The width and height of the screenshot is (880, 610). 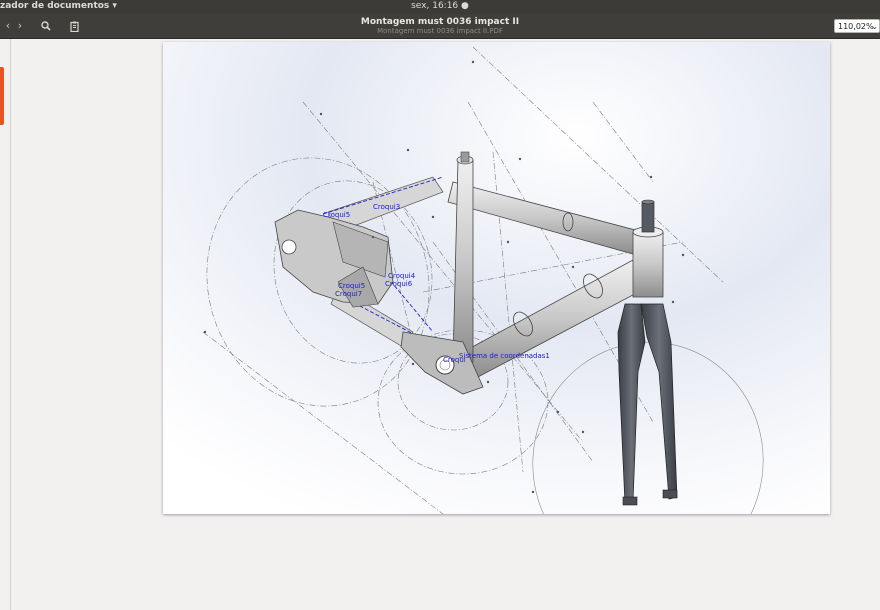 I want to click on zoom-dropdown: 110,02% ⌄, so click(x=857, y=26).